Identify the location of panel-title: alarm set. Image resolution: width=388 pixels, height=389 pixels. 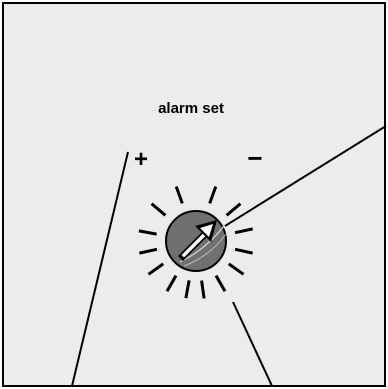
(191, 108).